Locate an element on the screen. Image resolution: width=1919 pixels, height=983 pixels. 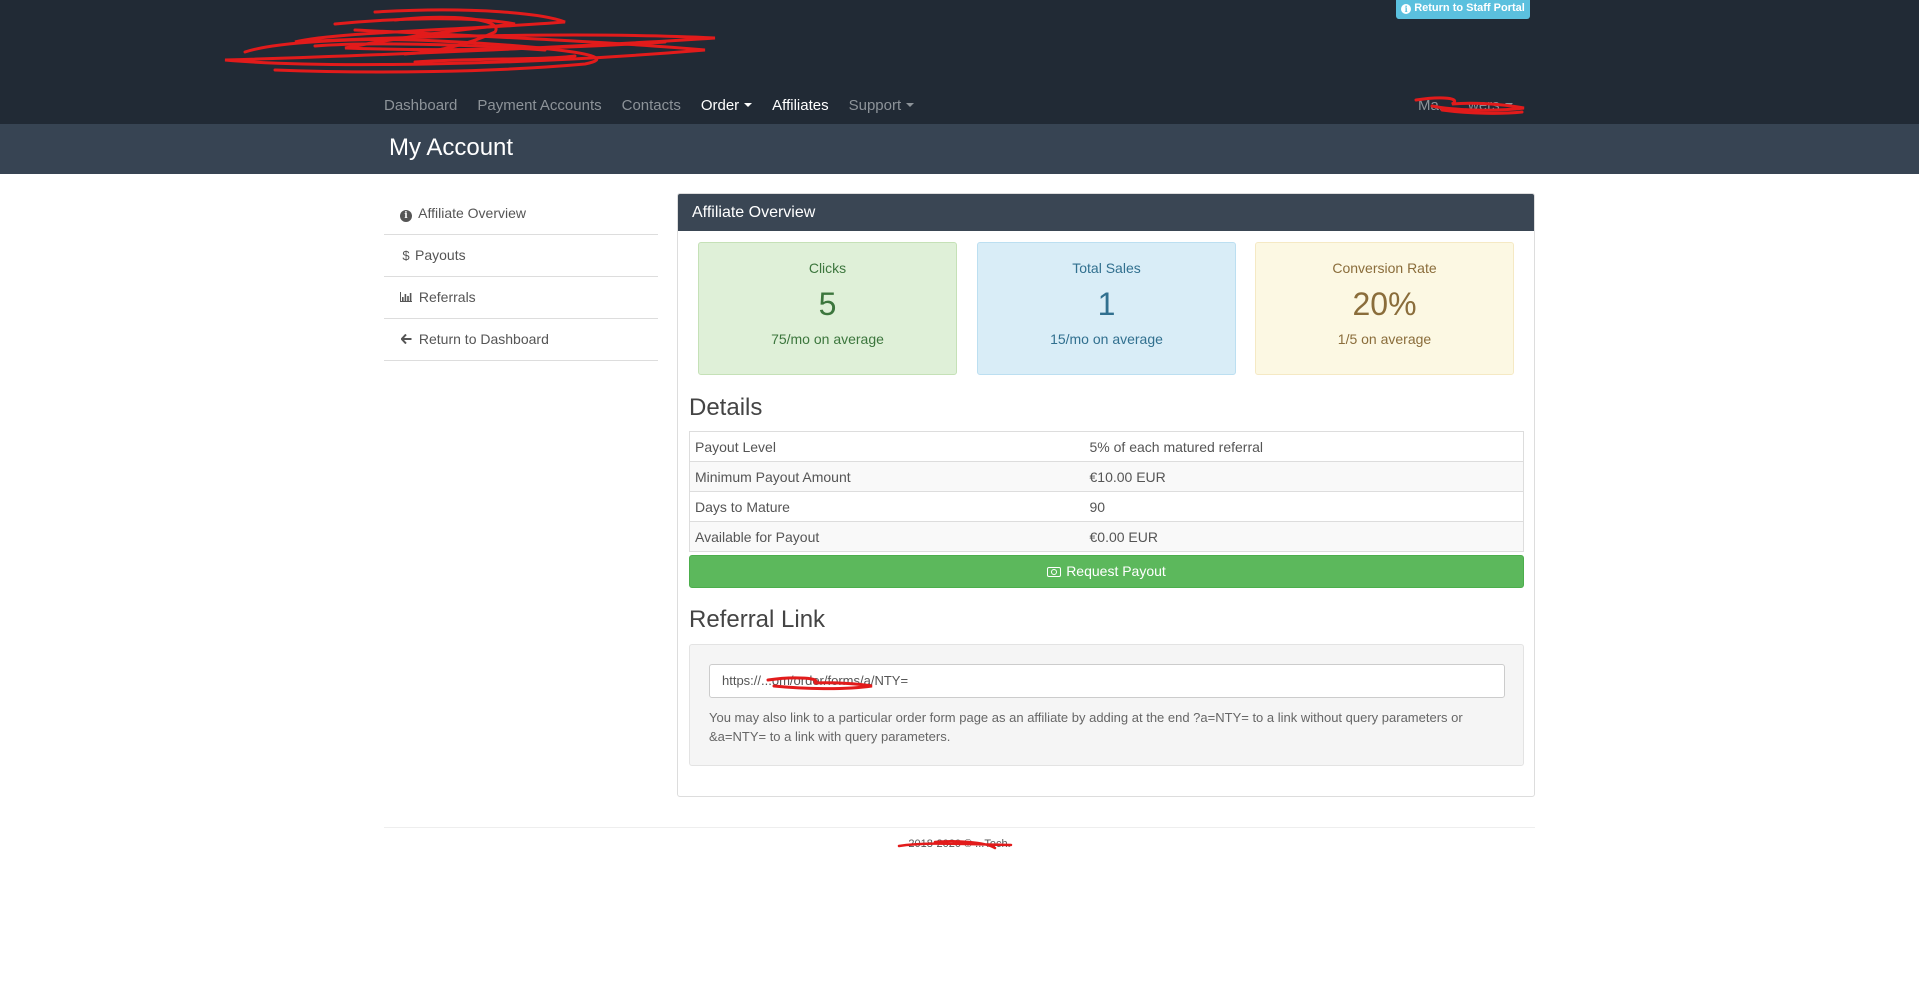
redacted-username is located at coordinates (1469, 105).